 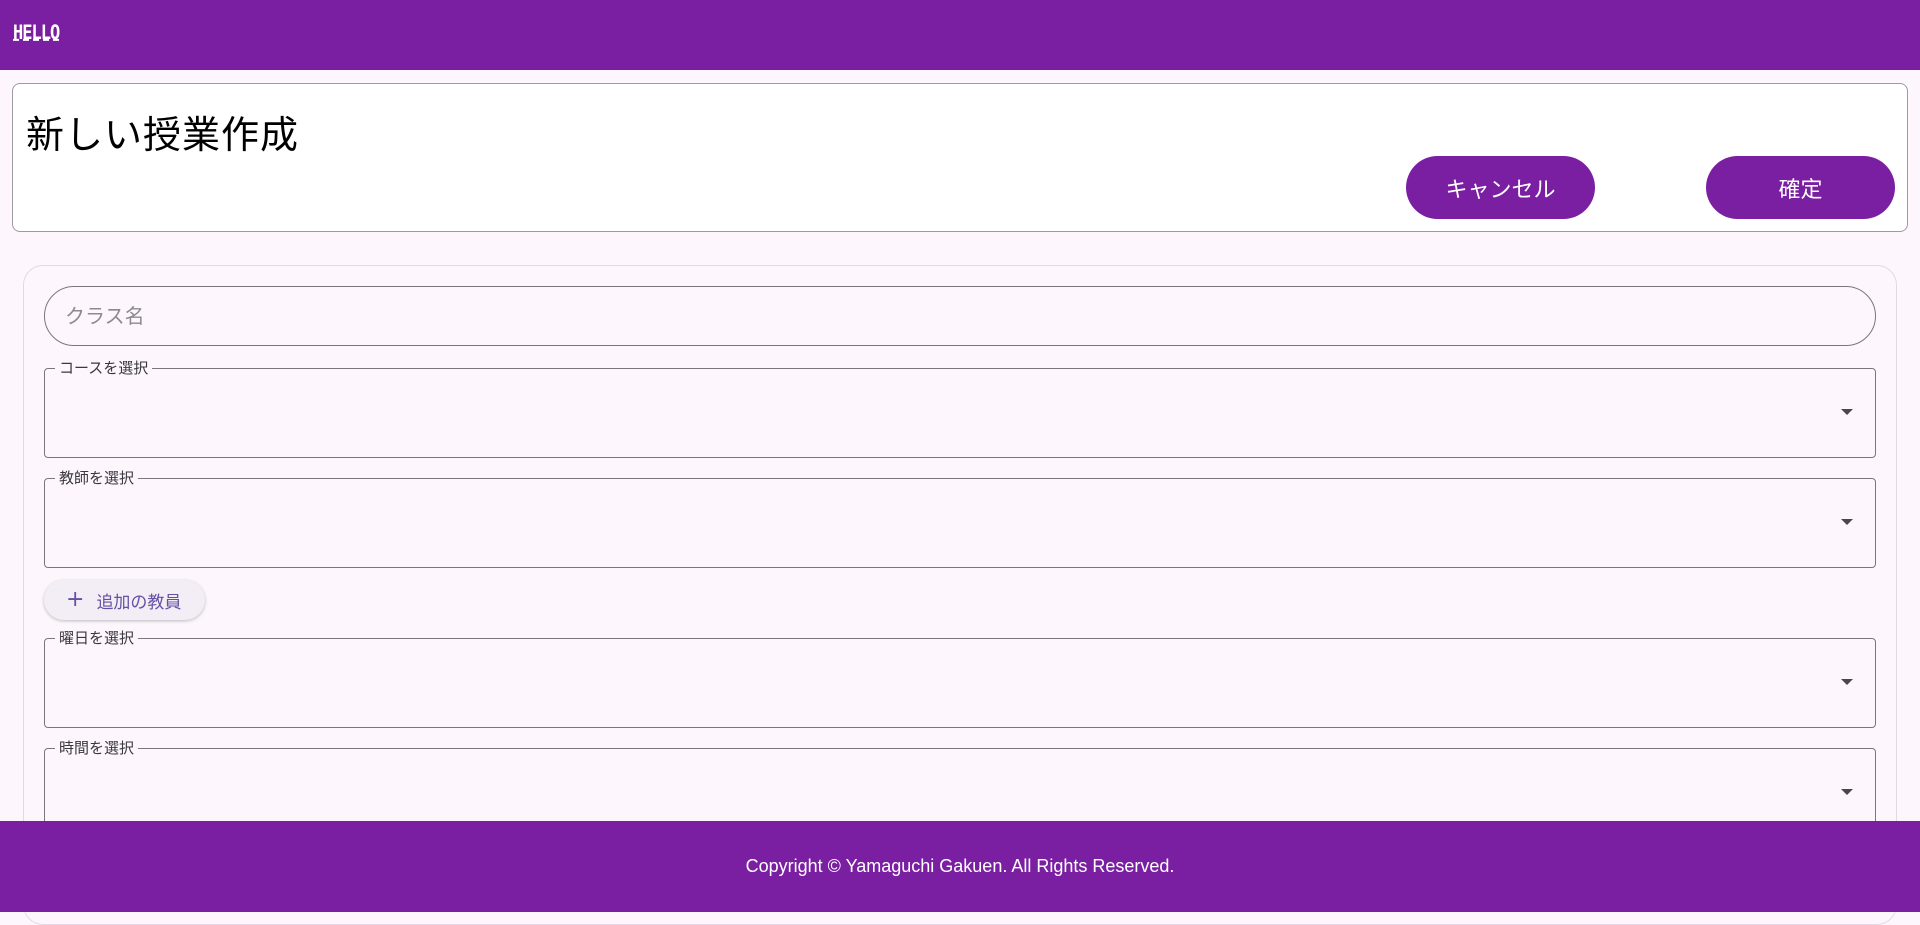 I want to click on add-teacher-button: + 追加の教員, so click(x=124, y=600).